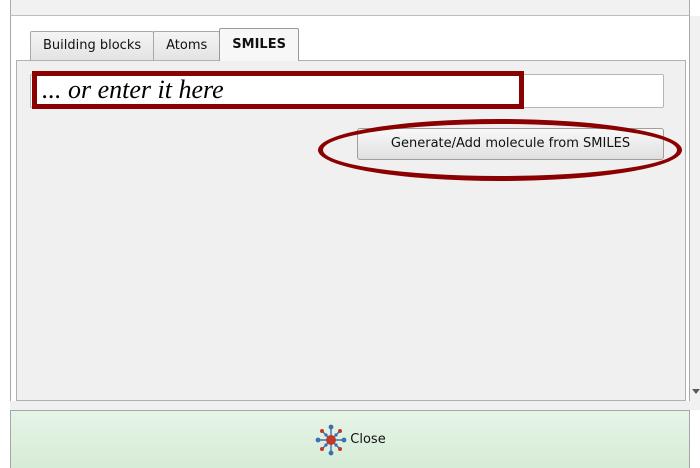  Describe the element at coordinates (368, 439) in the screenshot. I see `close-button-label: Close` at that location.